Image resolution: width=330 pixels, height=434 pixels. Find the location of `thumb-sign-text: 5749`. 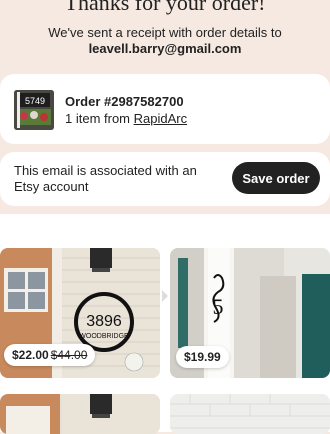

thumb-sign-text: 5749 is located at coordinates (35, 101).